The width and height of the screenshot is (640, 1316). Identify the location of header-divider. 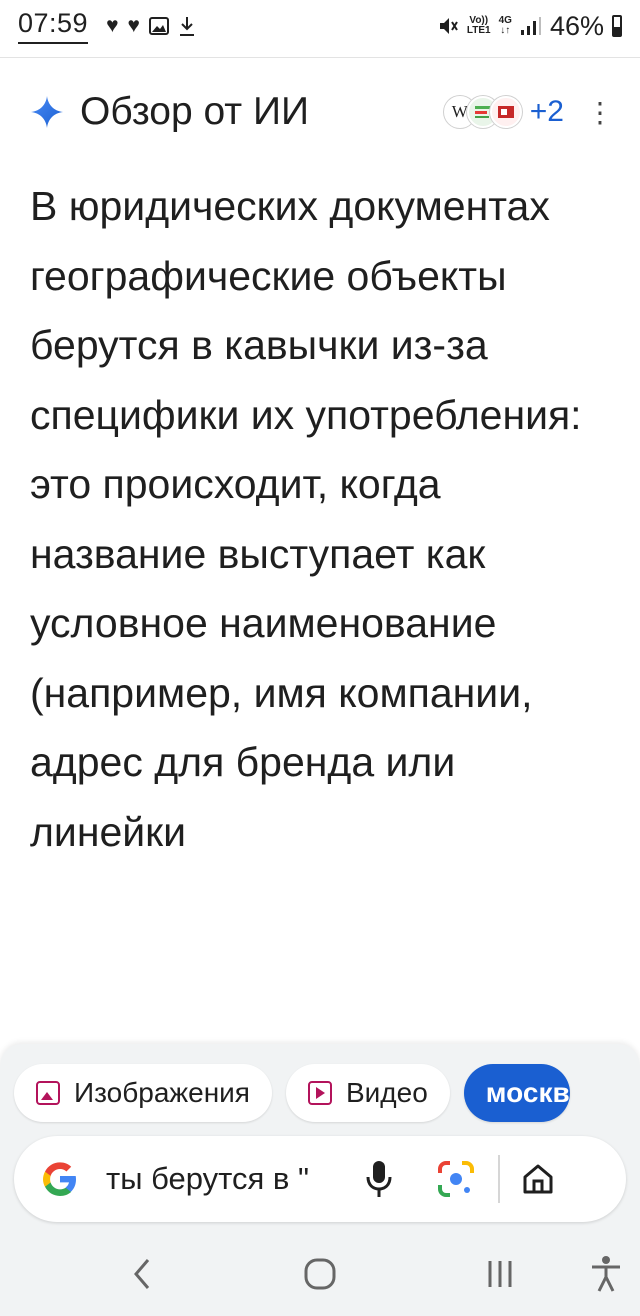
(320, 57).